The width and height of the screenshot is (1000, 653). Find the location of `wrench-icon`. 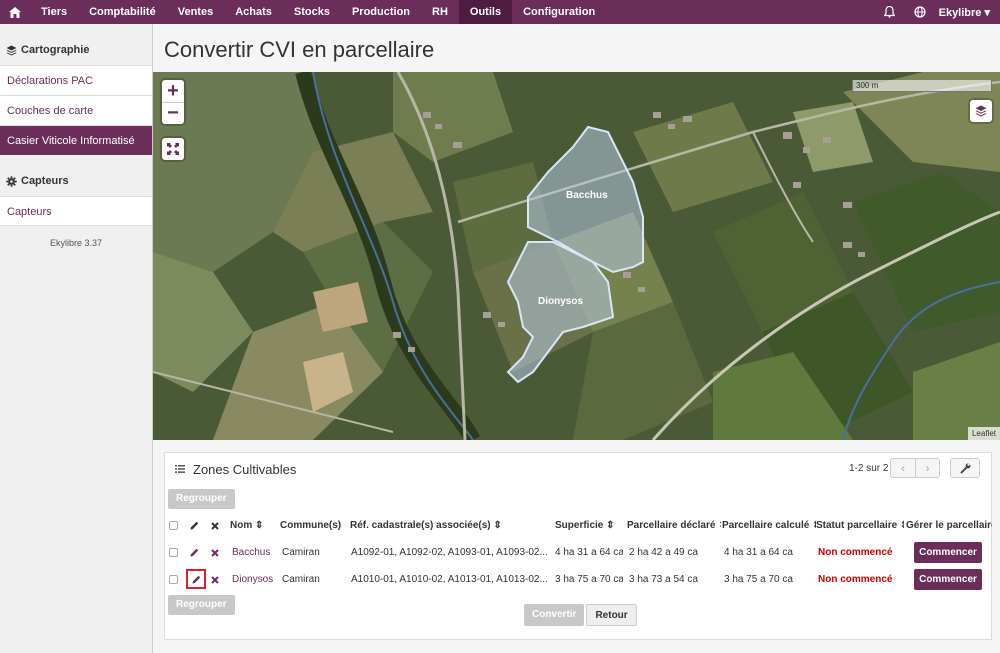

wrench-icon is located at coordinates (965, 468).